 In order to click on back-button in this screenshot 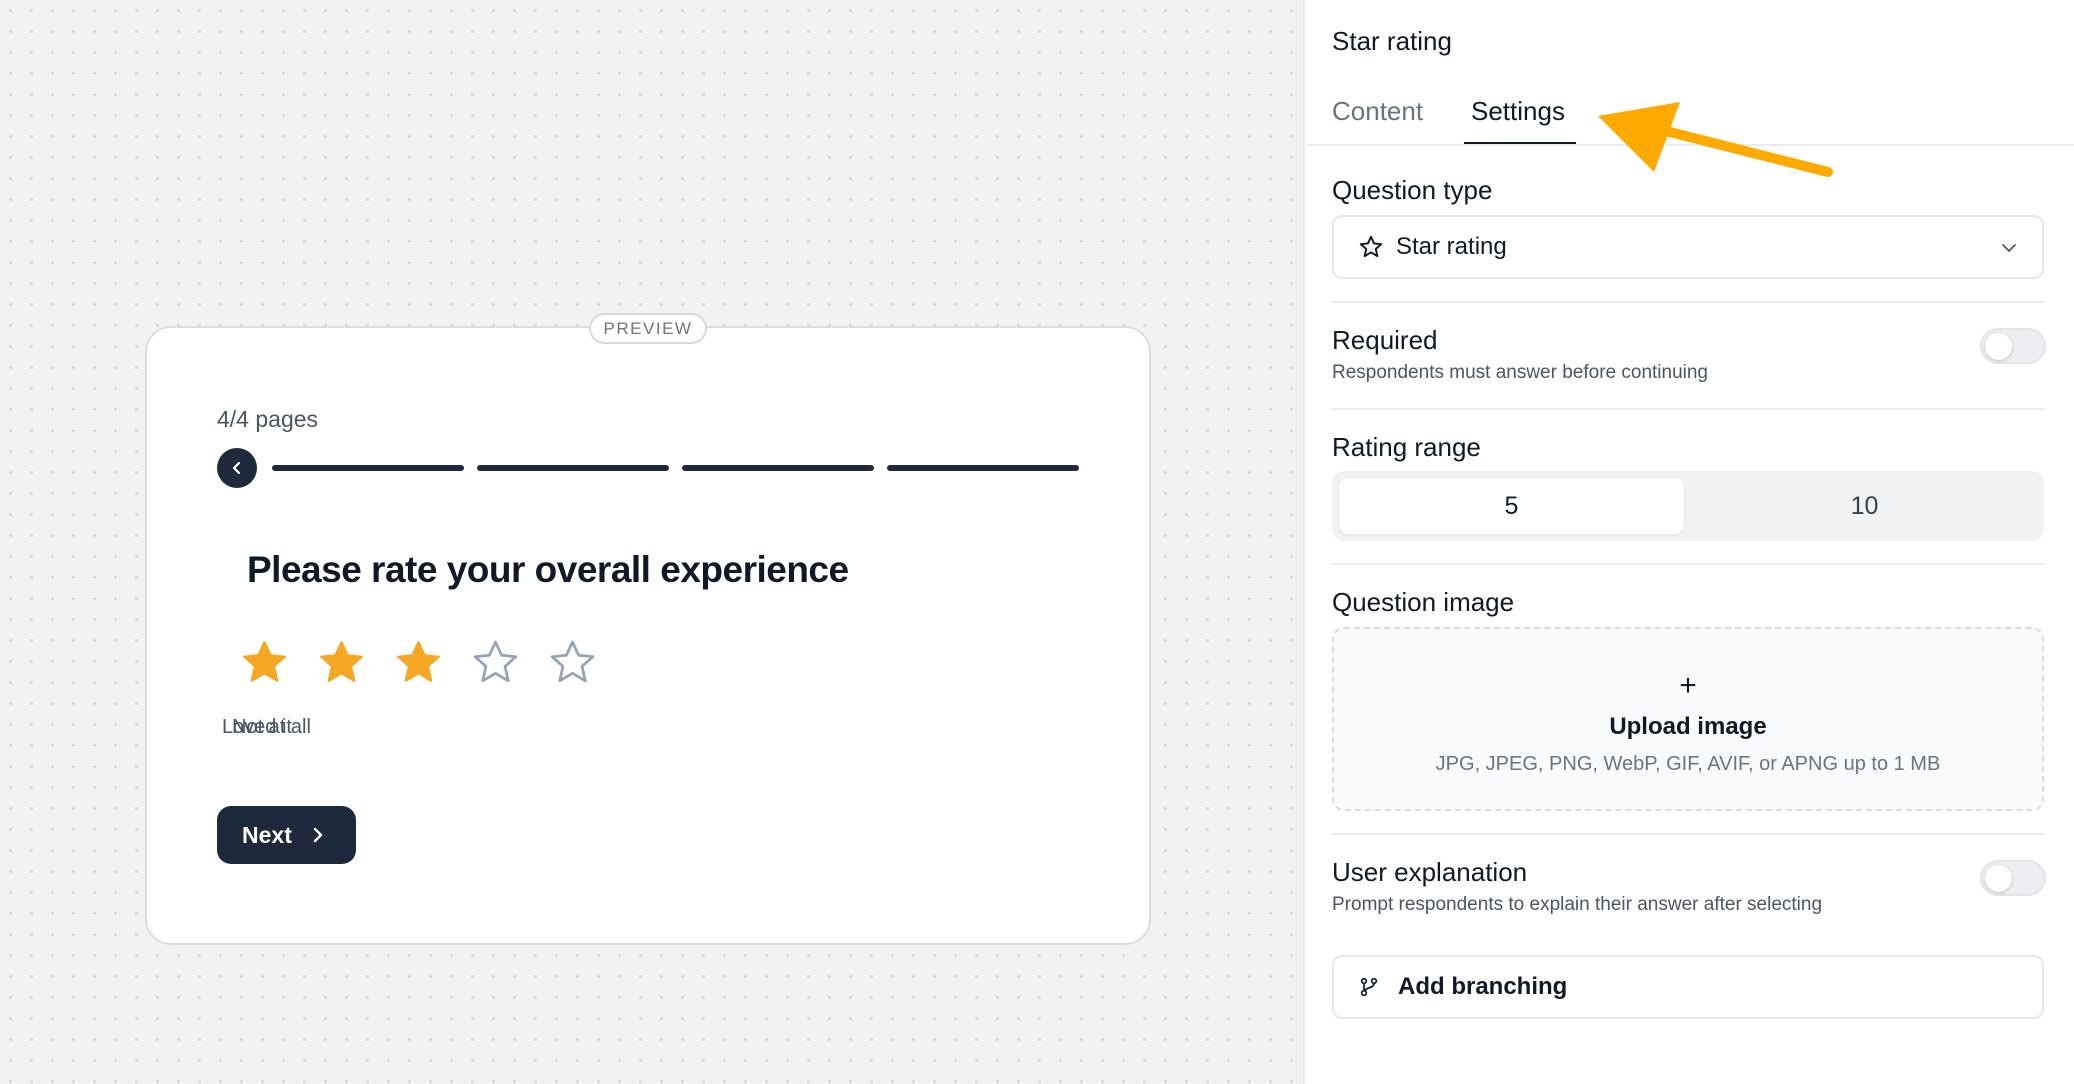, I will do `click(237, 468)`.